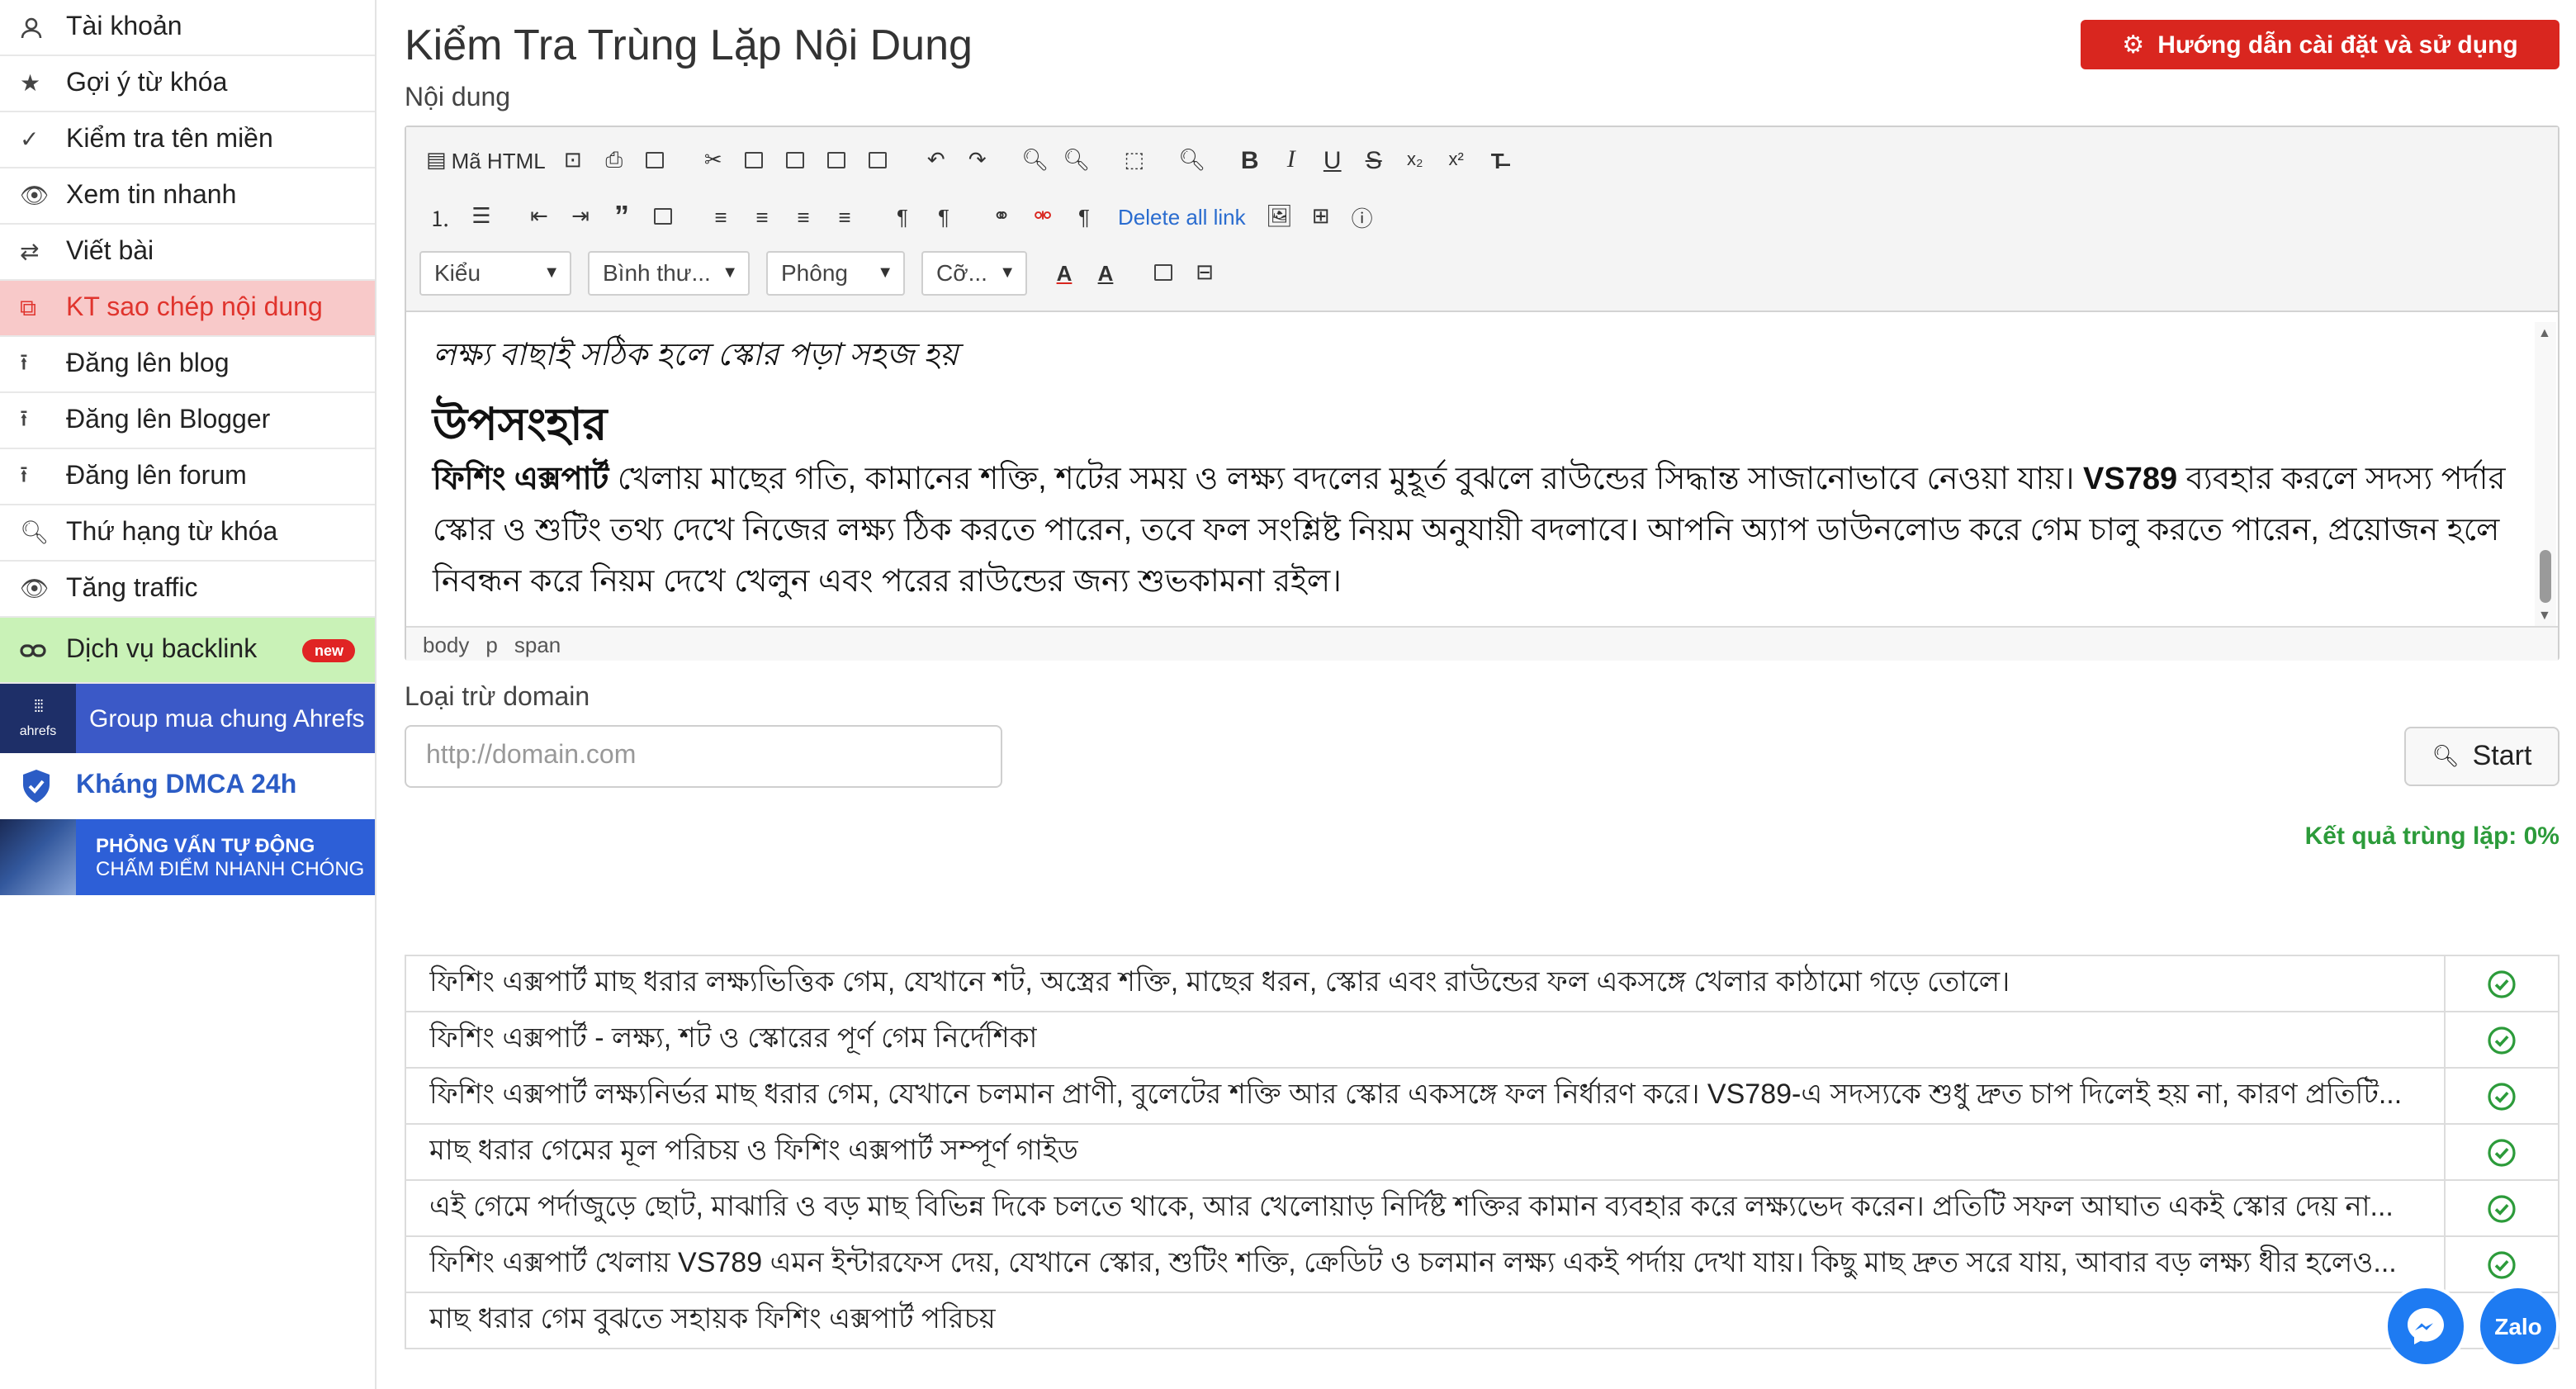  I want to click on numbered-list-icon: ⒈, so click(440, 216).